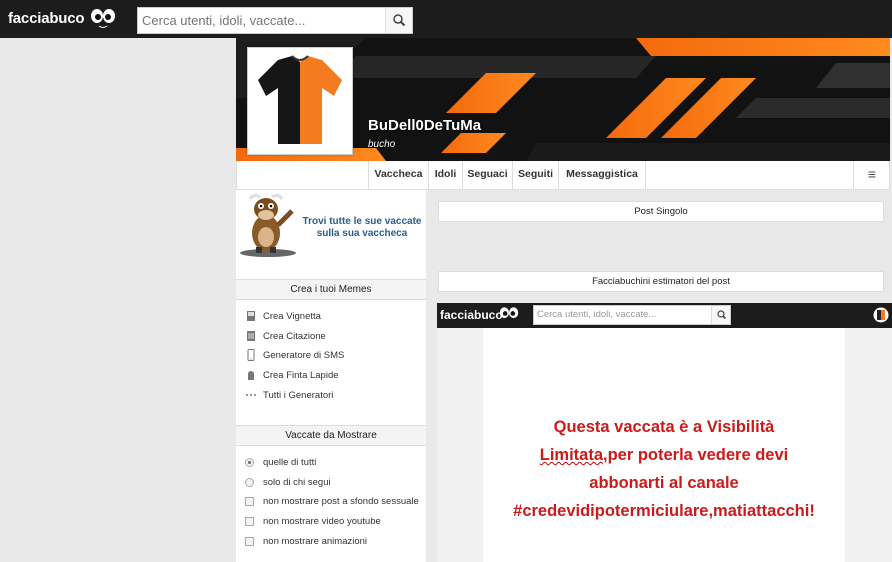 The width and height of the screenshot is (892, 562). Describe the element at coordinates (315, 541) in the screenshot. I see `option-label: non mostrare animazioni` at that location.